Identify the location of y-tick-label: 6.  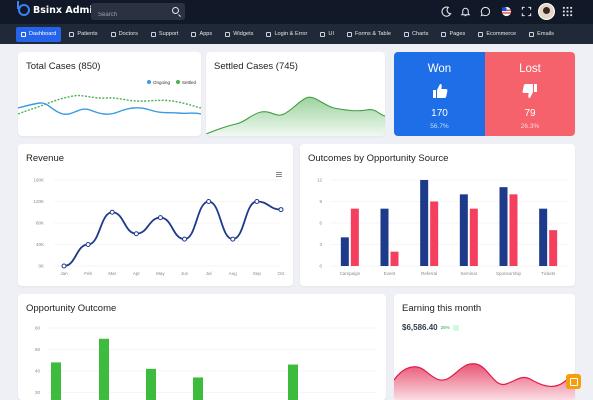
(320, 223).